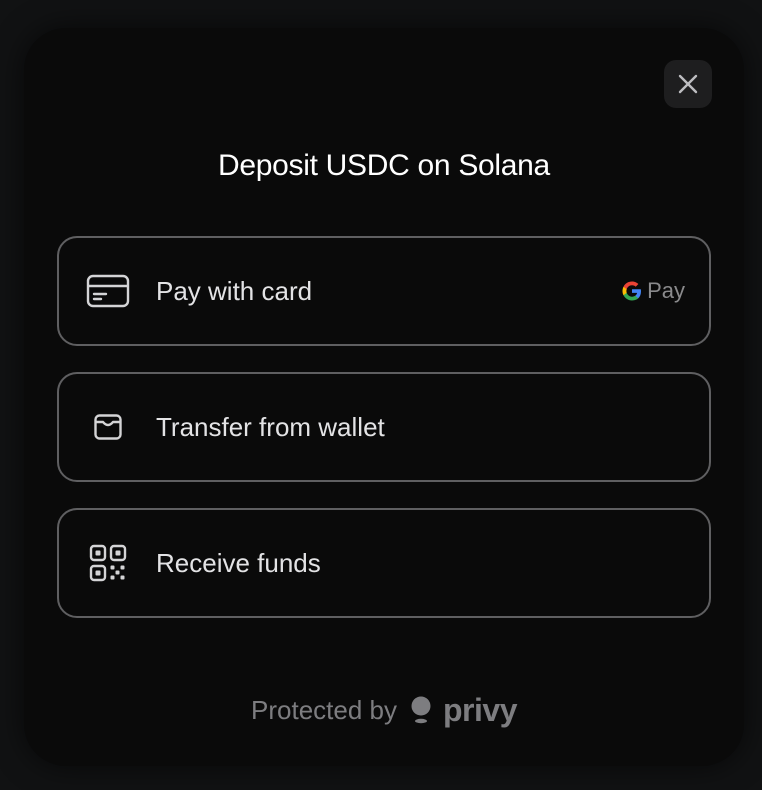  What do you see at coordinates (632, 291) in the screenshot?
I see `google-g-icon` at bounding box center [632, 291].